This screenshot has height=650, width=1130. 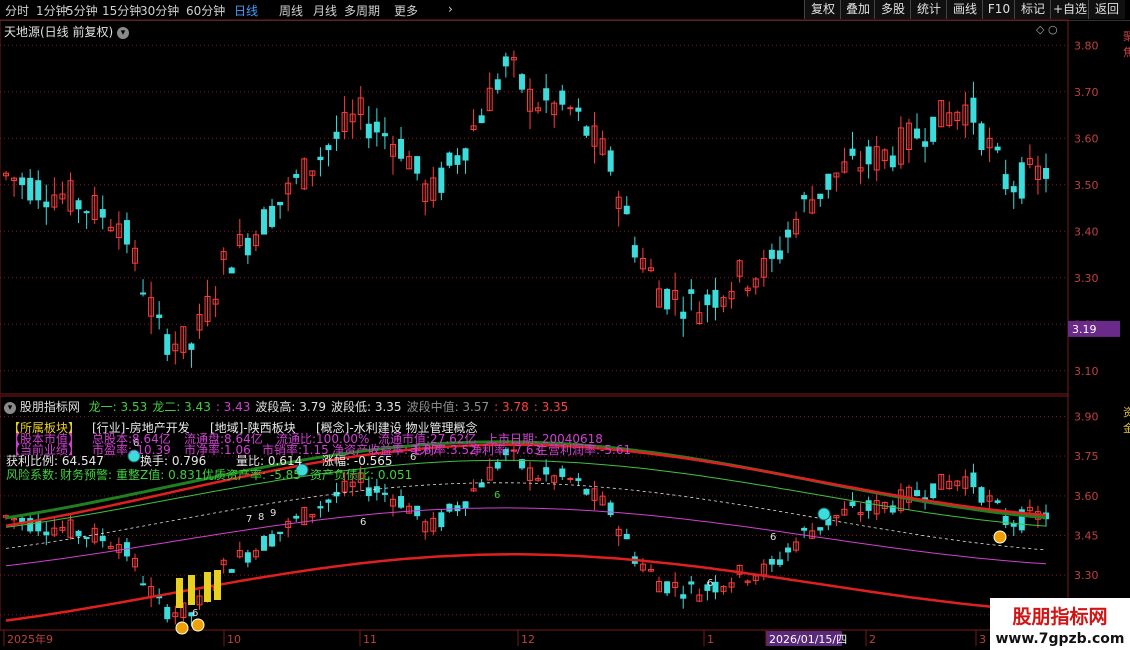 I want to click on chevron-down-icon: ▾, so click(x=123, y=32).